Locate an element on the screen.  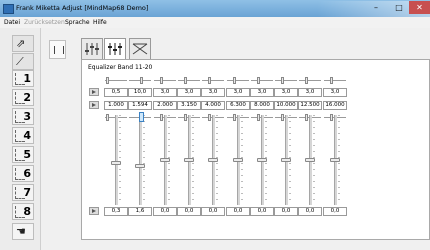
gain-row-button is located at coordinates (94, 211).